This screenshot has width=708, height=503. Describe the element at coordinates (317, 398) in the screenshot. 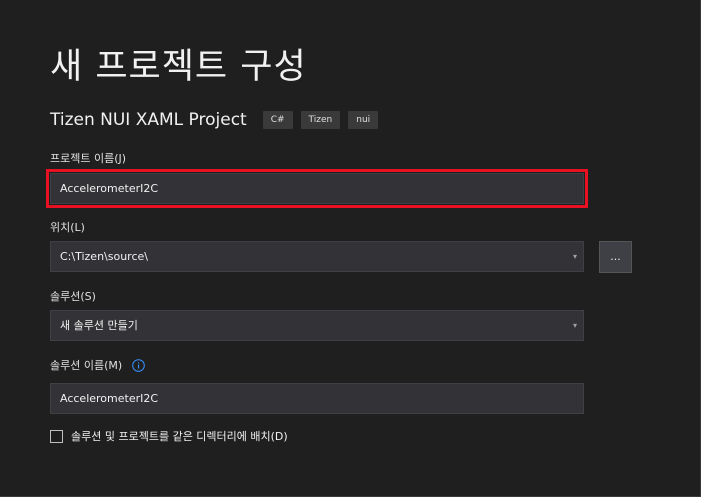

I see `solution-name-input: AccelerometerI2C` at that location.